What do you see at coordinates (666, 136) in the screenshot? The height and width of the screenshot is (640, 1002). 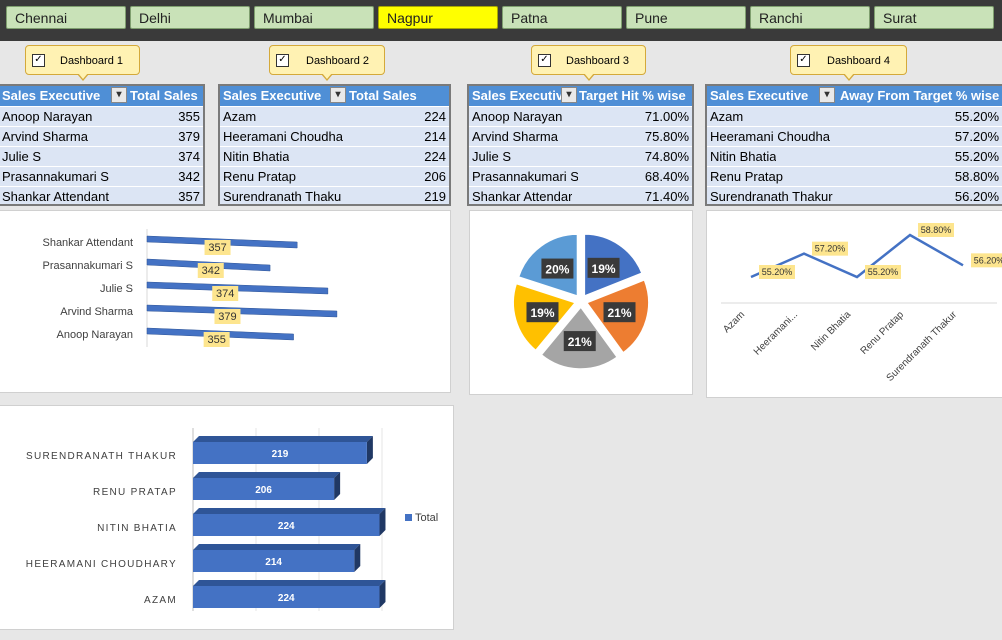 I see `cell-value: 75.80%` at bounding box center [666, 136].